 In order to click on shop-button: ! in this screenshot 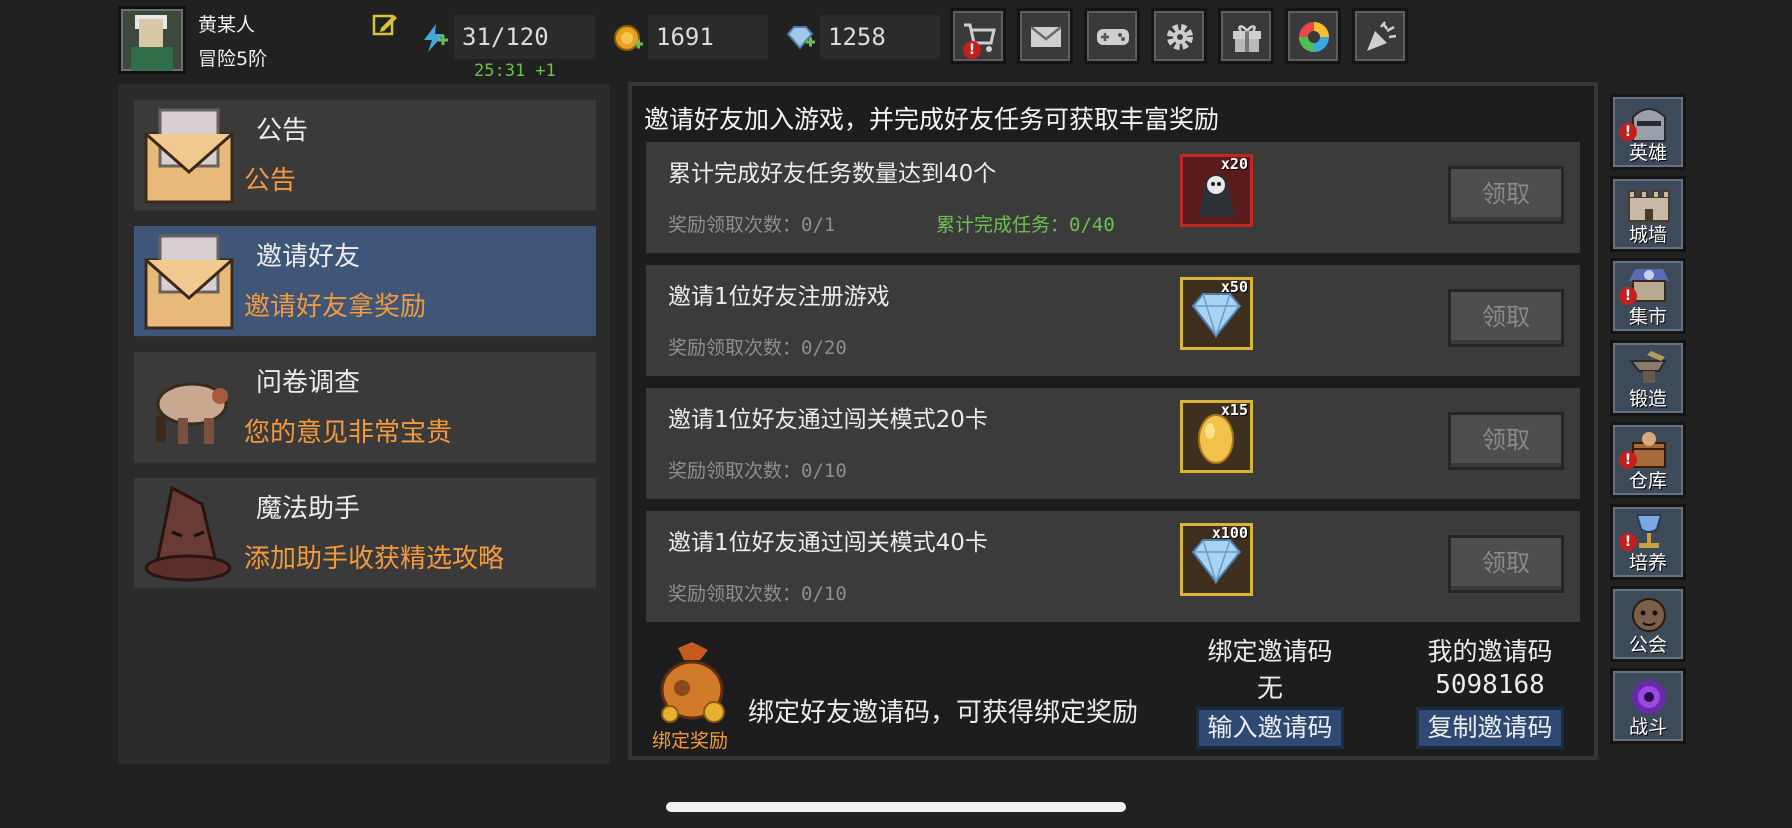, I will do `click(978, 36)`.